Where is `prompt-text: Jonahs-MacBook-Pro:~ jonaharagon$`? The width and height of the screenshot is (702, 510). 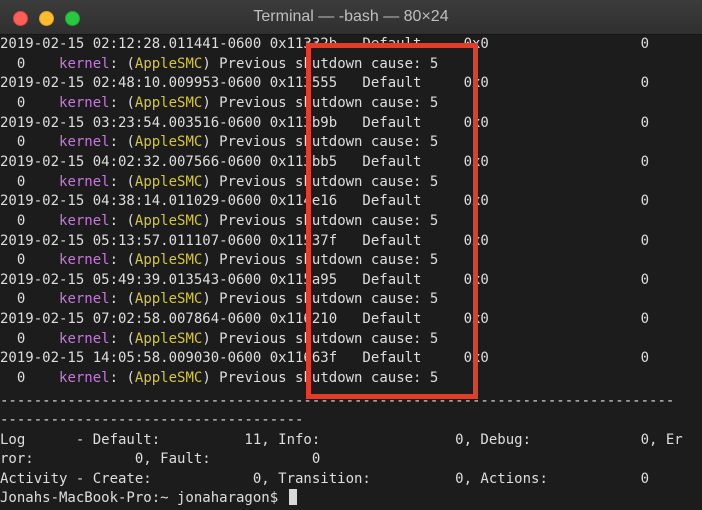 prompt-text: Jonahs-MacBook-Pro:~ jonaharagon$ is located at coordinates (143, 498).